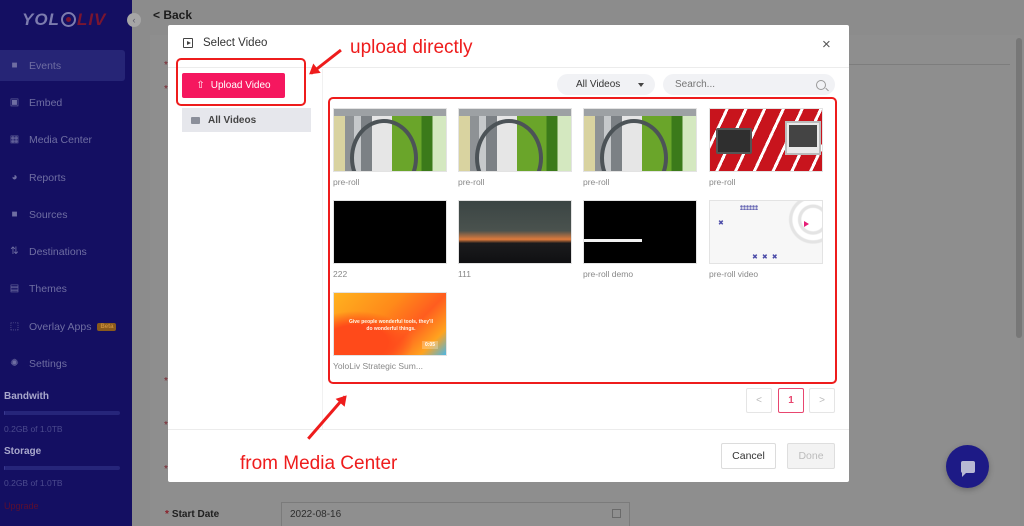 Image resolution: width=1024 pixels, height=526 pixels. I want to click on done-button: Done, so click(811, 456).